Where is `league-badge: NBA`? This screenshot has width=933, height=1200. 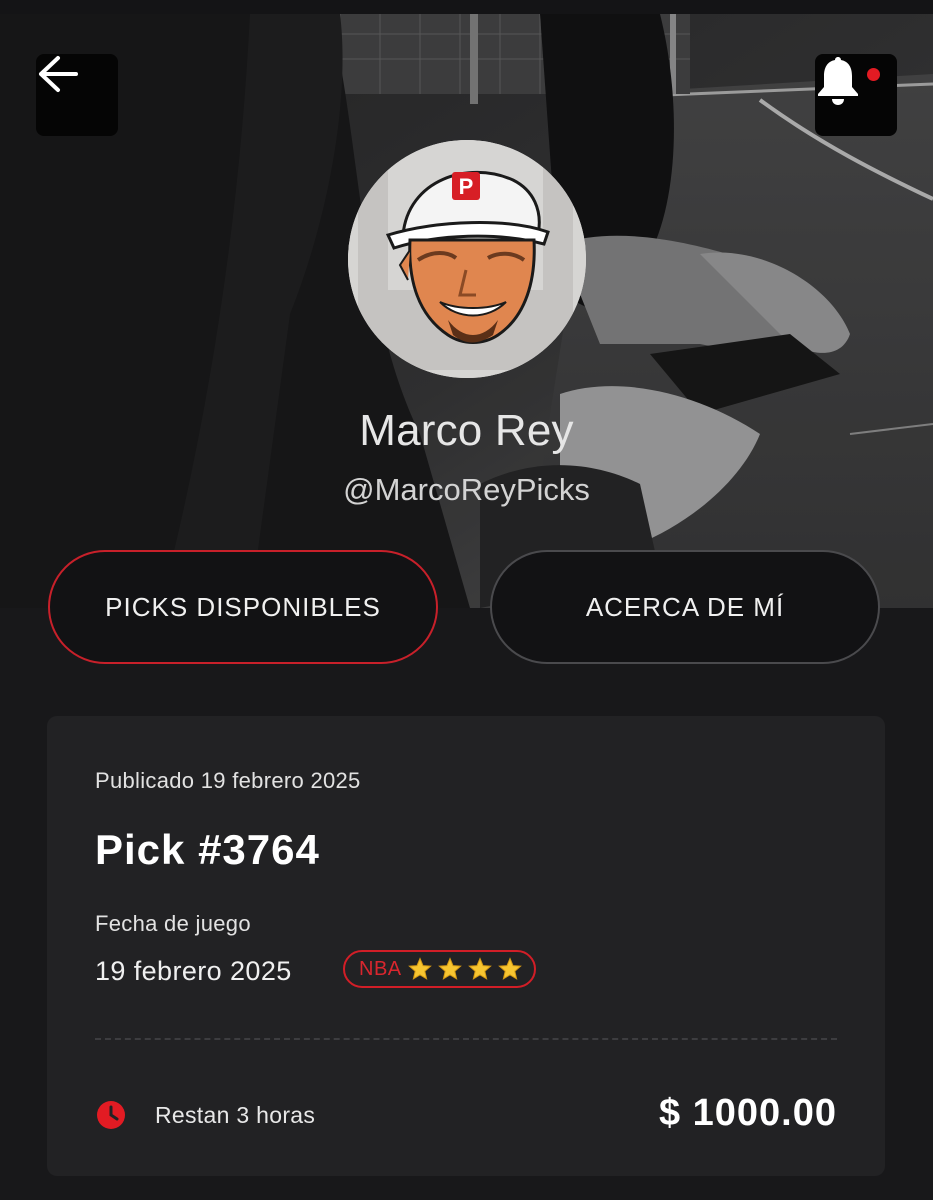 league-badge: NBA is located at coordinates (439, 969).